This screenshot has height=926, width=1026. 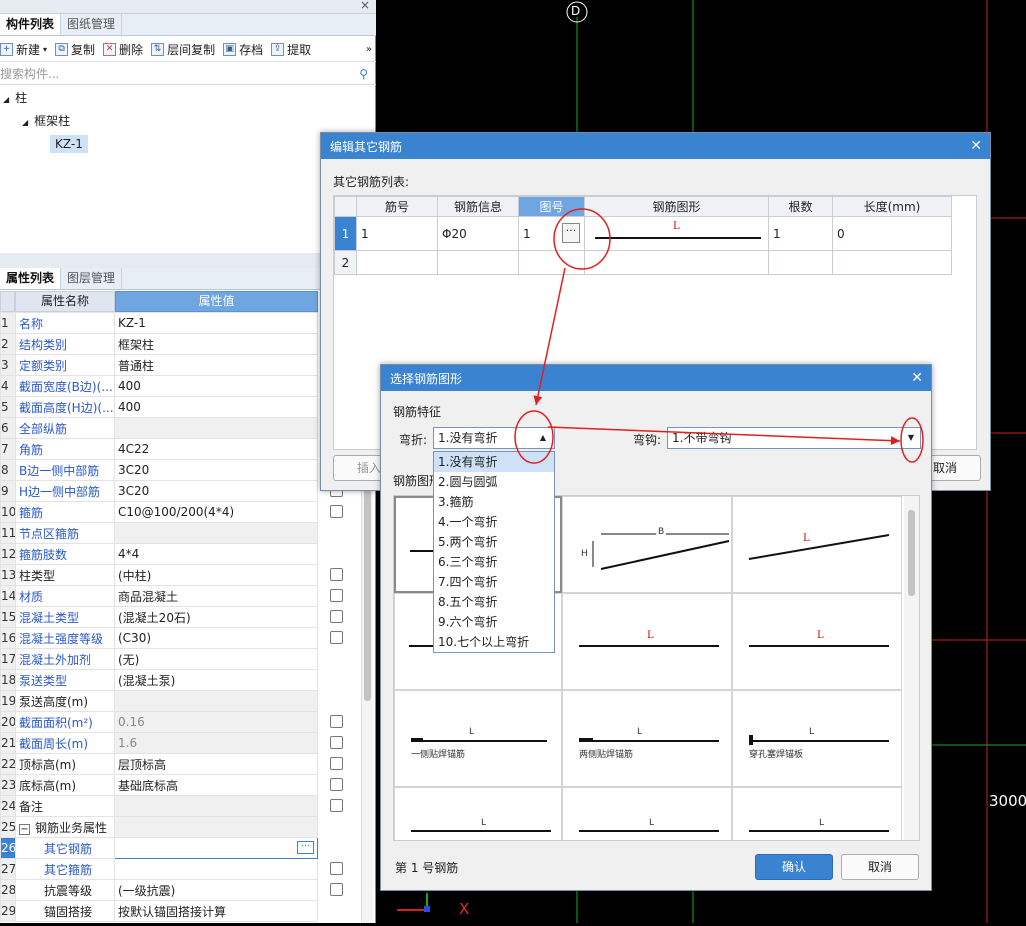 I want to click on tree-item-column: ◢ 柱, so click(x=188, y=98).